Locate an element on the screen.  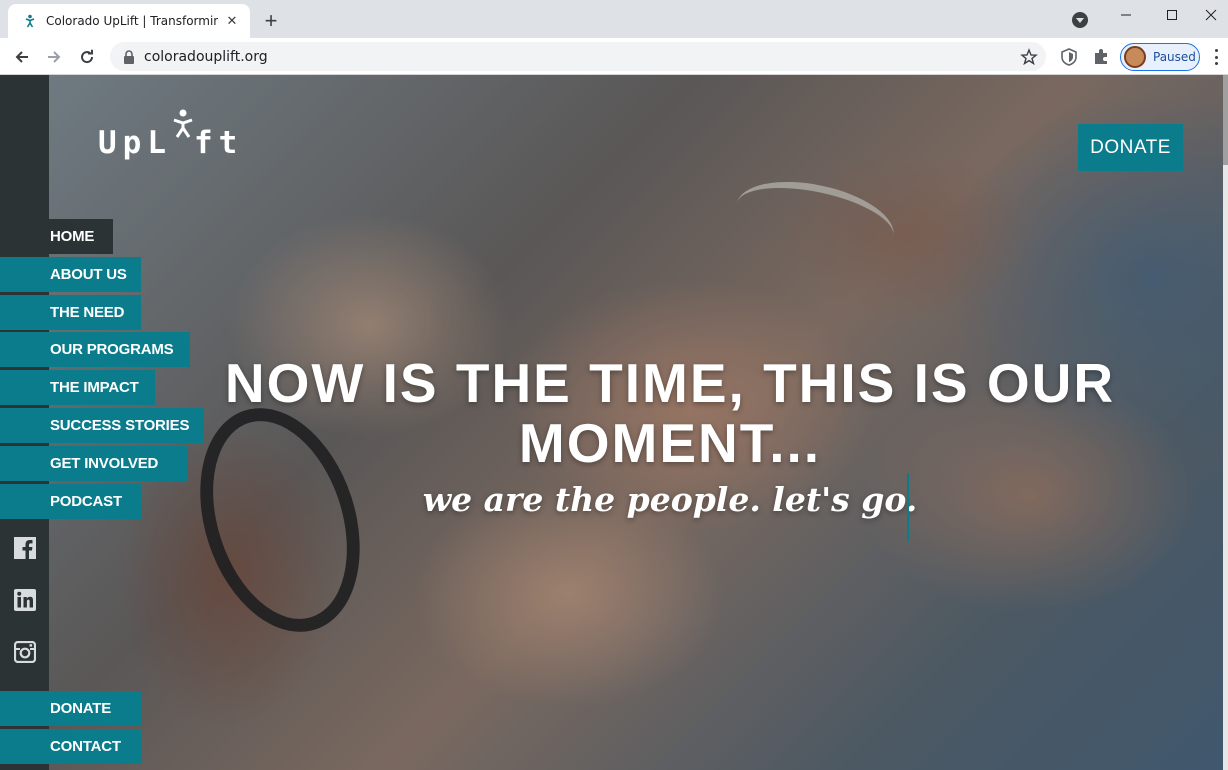
hero-tagline: we are the people. let's go. is located at coordinates (670, 499).